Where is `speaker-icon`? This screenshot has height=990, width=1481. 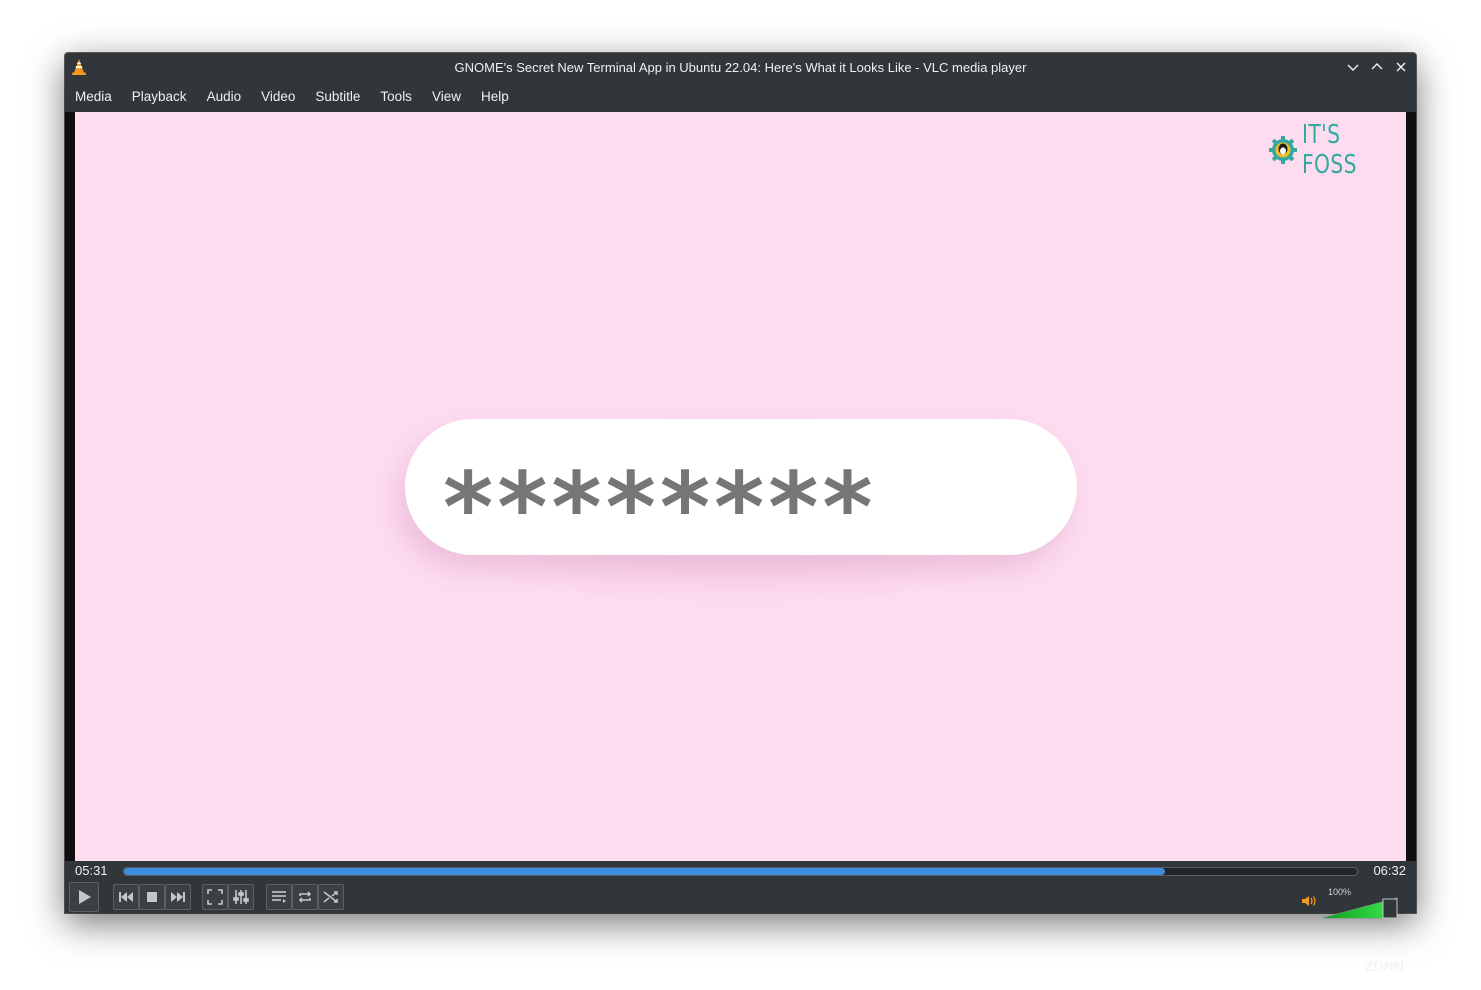 speaker-icon is located at coordinates (1310, 901).